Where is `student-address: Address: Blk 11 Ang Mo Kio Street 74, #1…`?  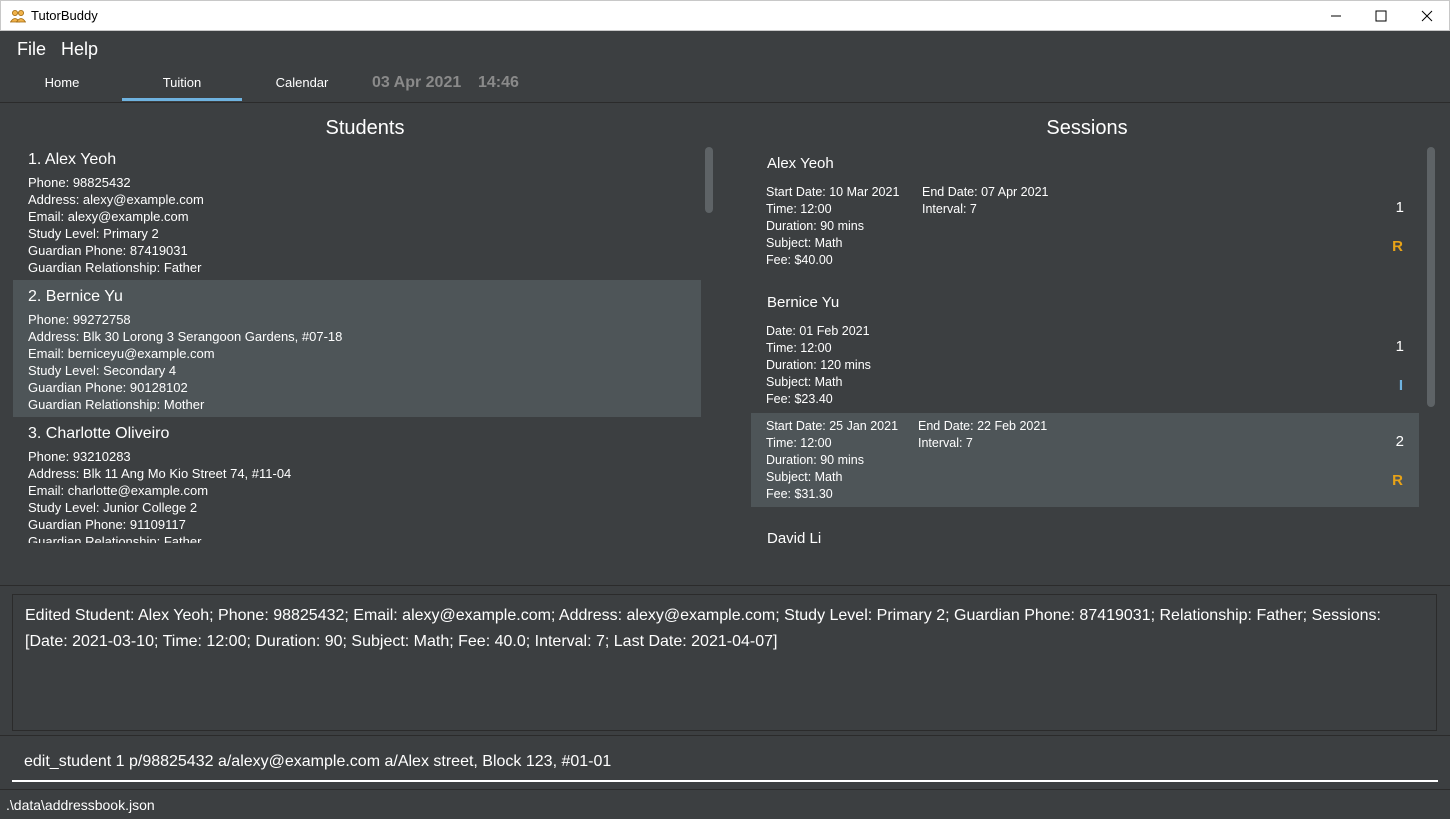
student-address: Address: Blk 11 Ang Mo Kio Street 74, #1… is located at coordinates (160, 473).